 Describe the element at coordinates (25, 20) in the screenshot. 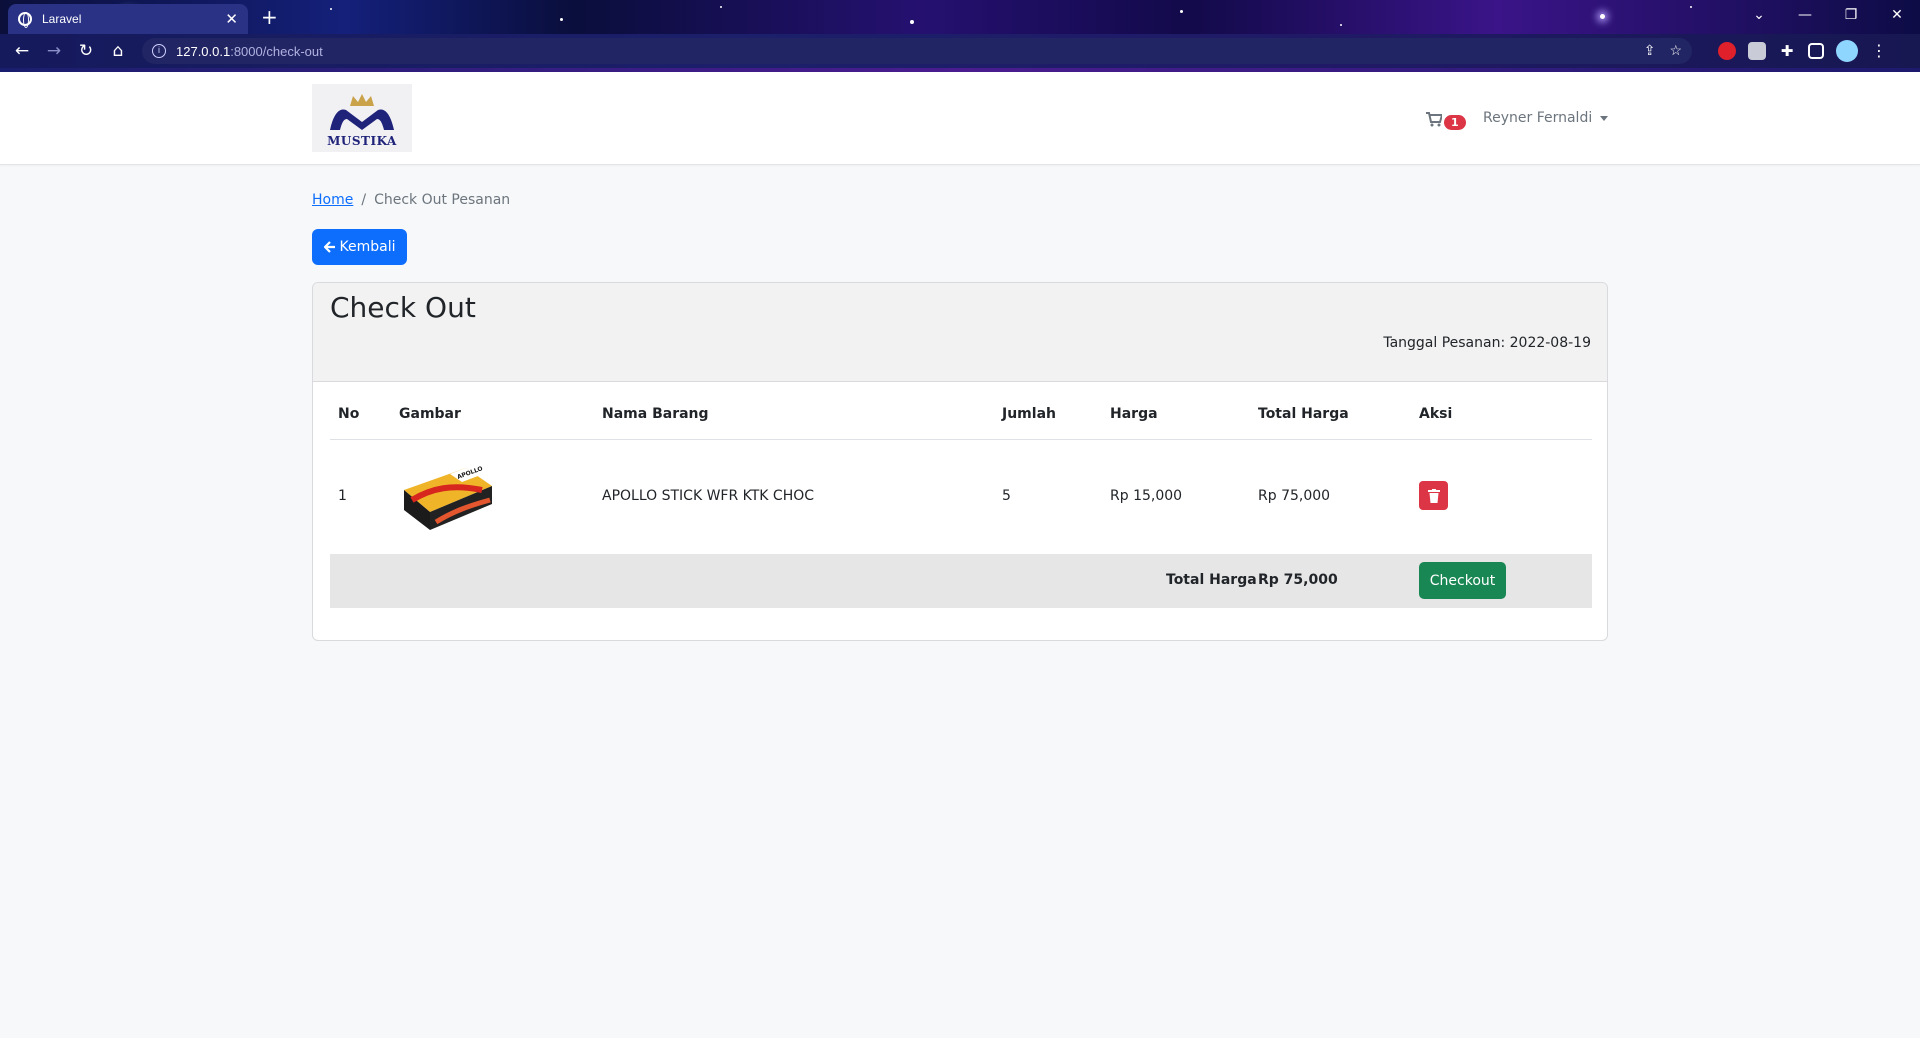

I see `globe-icon` at that location.